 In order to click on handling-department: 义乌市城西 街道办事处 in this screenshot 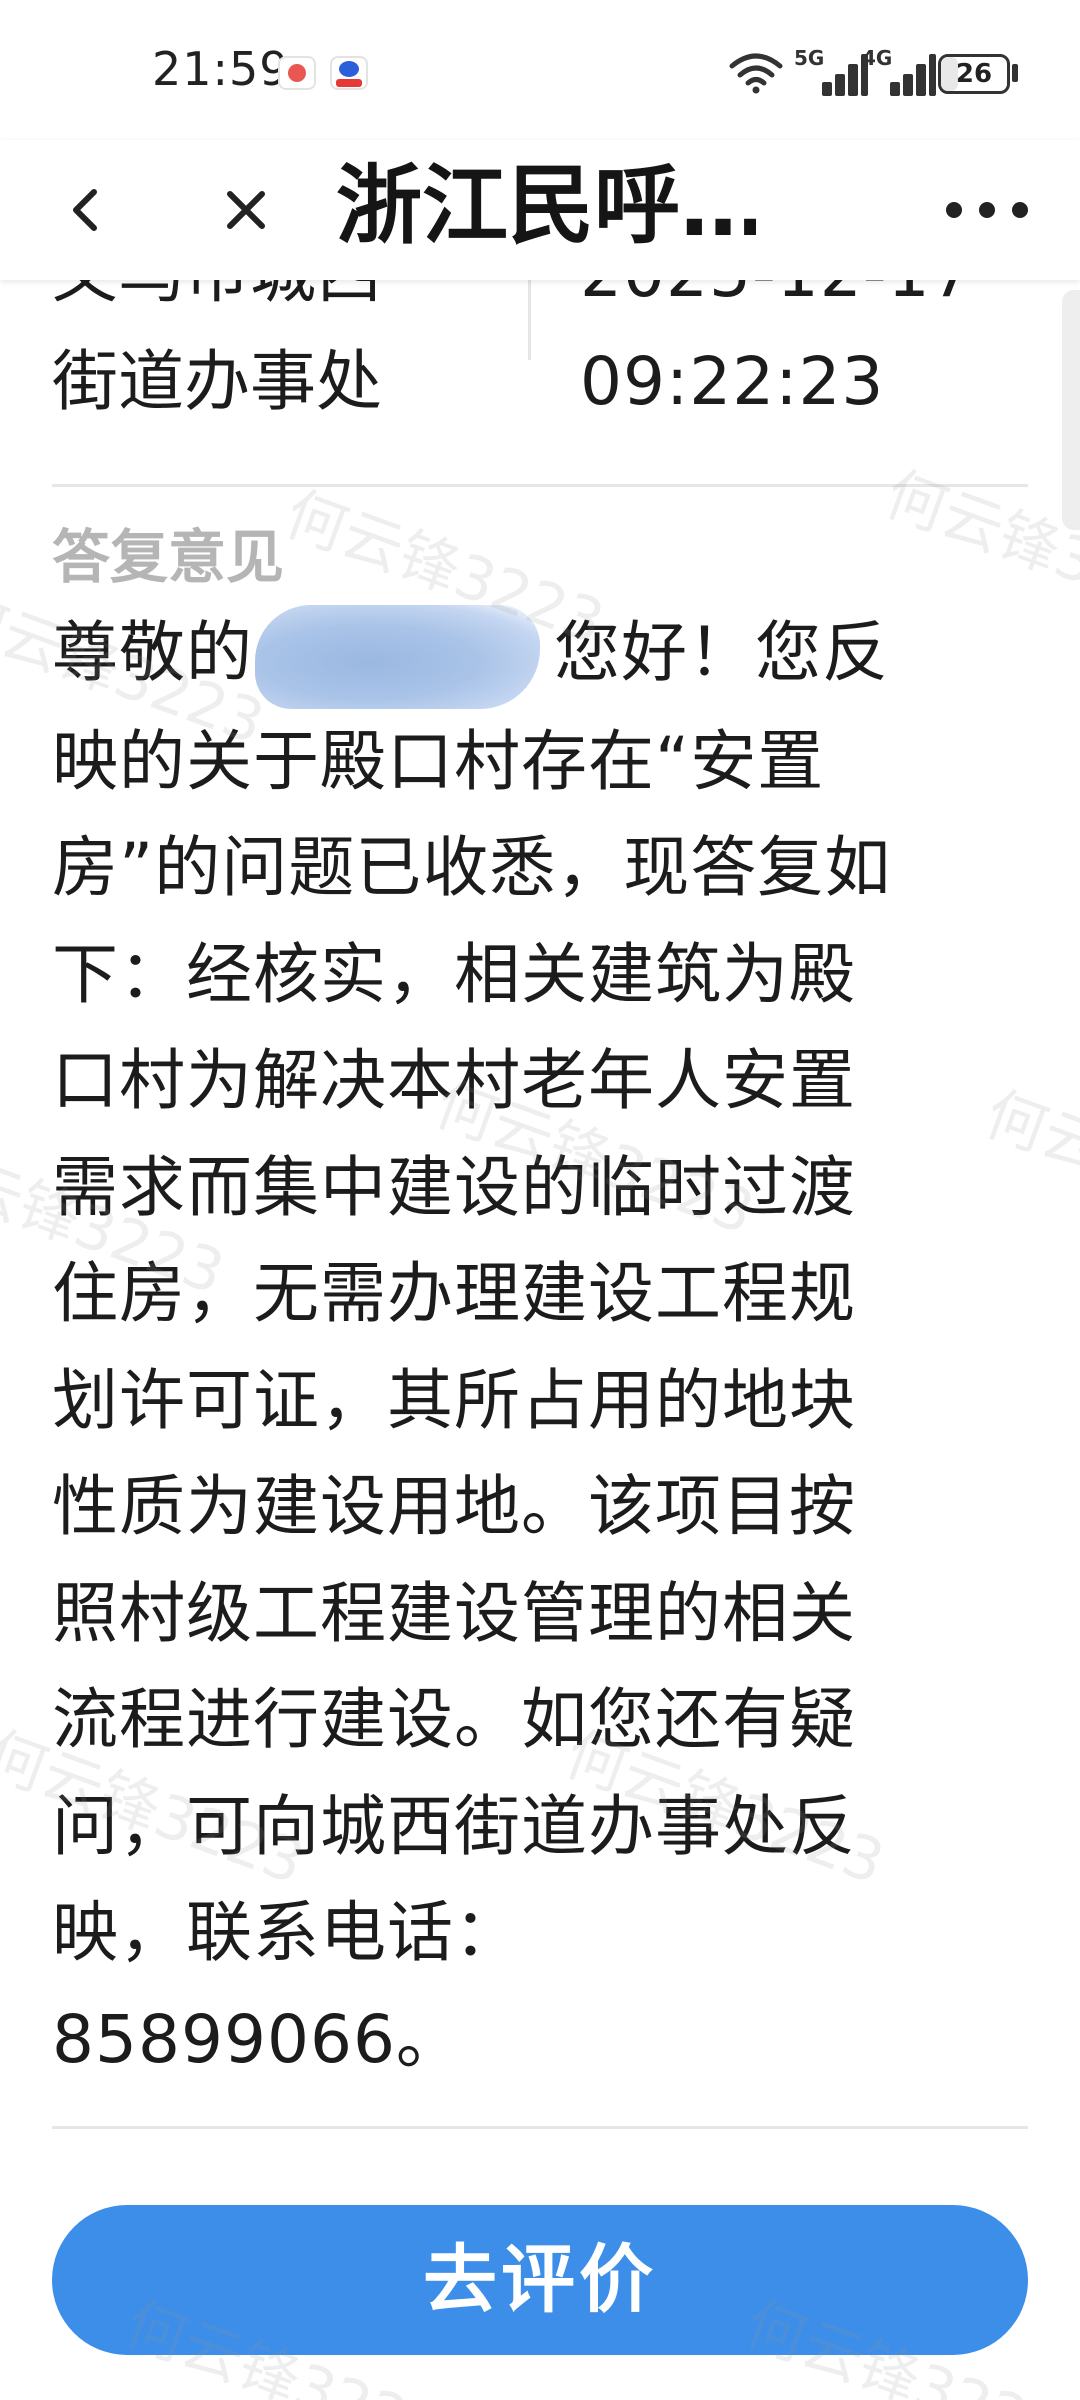, I will do `click(272, 358)`.